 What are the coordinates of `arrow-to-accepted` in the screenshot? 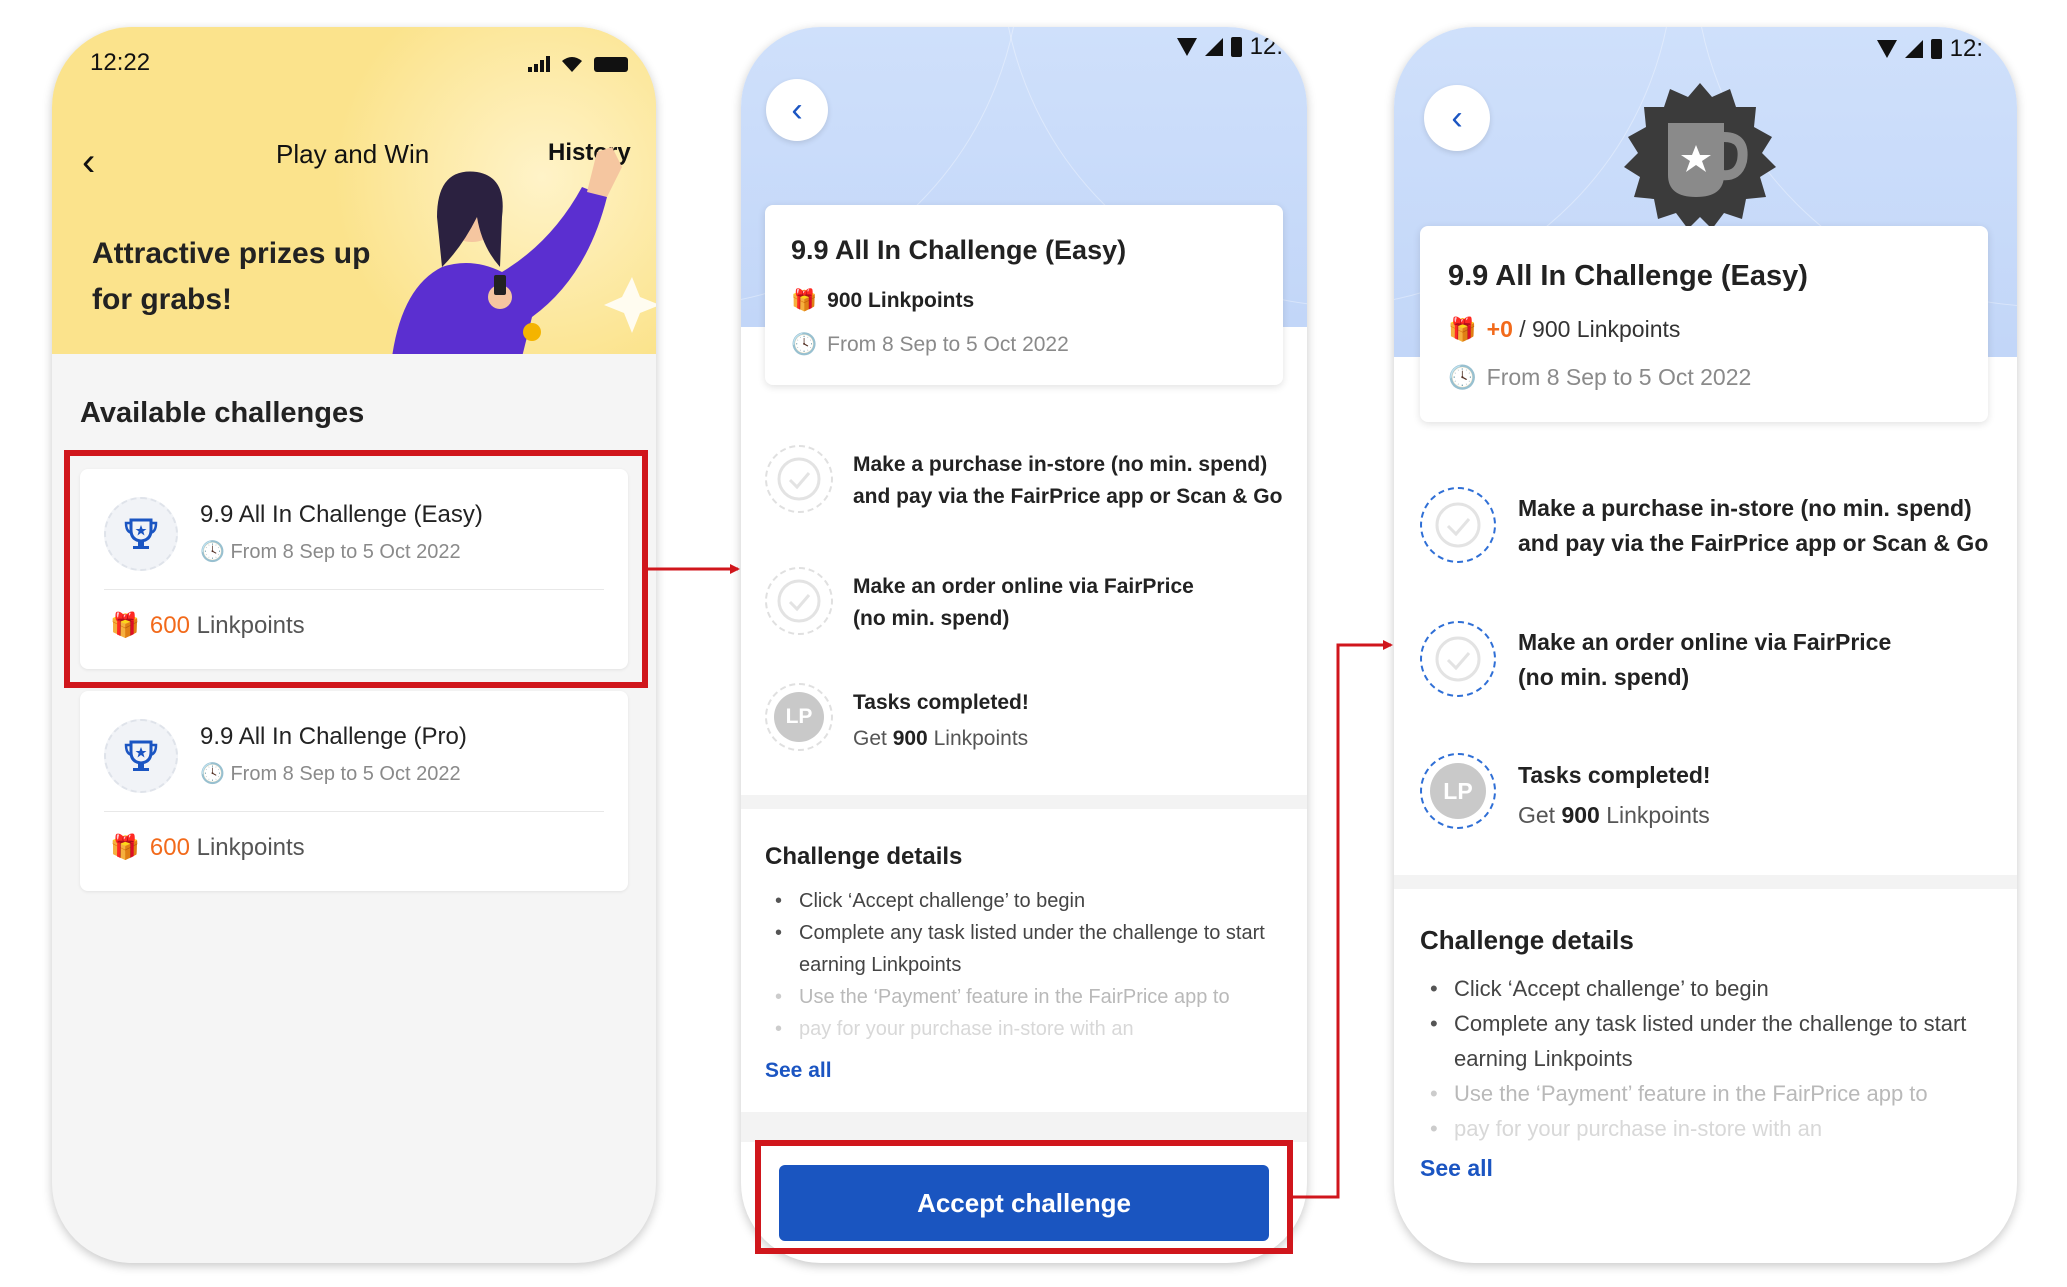 It's located at (1343, 919).